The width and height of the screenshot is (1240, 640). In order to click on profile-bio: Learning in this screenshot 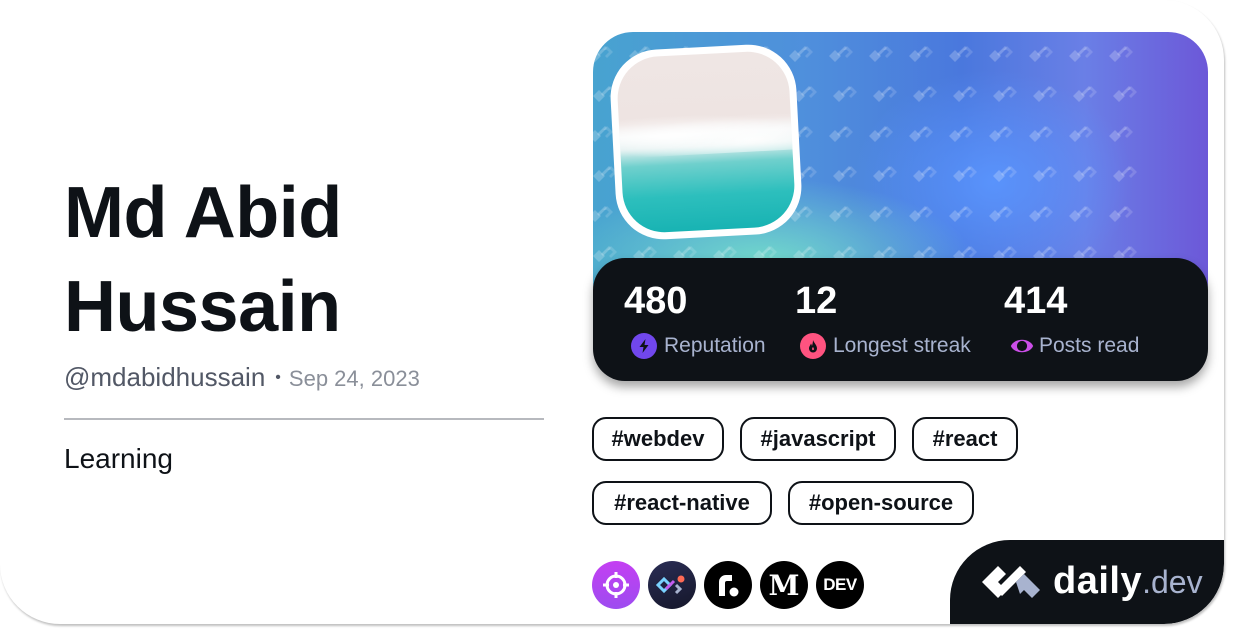, I will do `click(118, 458)`.